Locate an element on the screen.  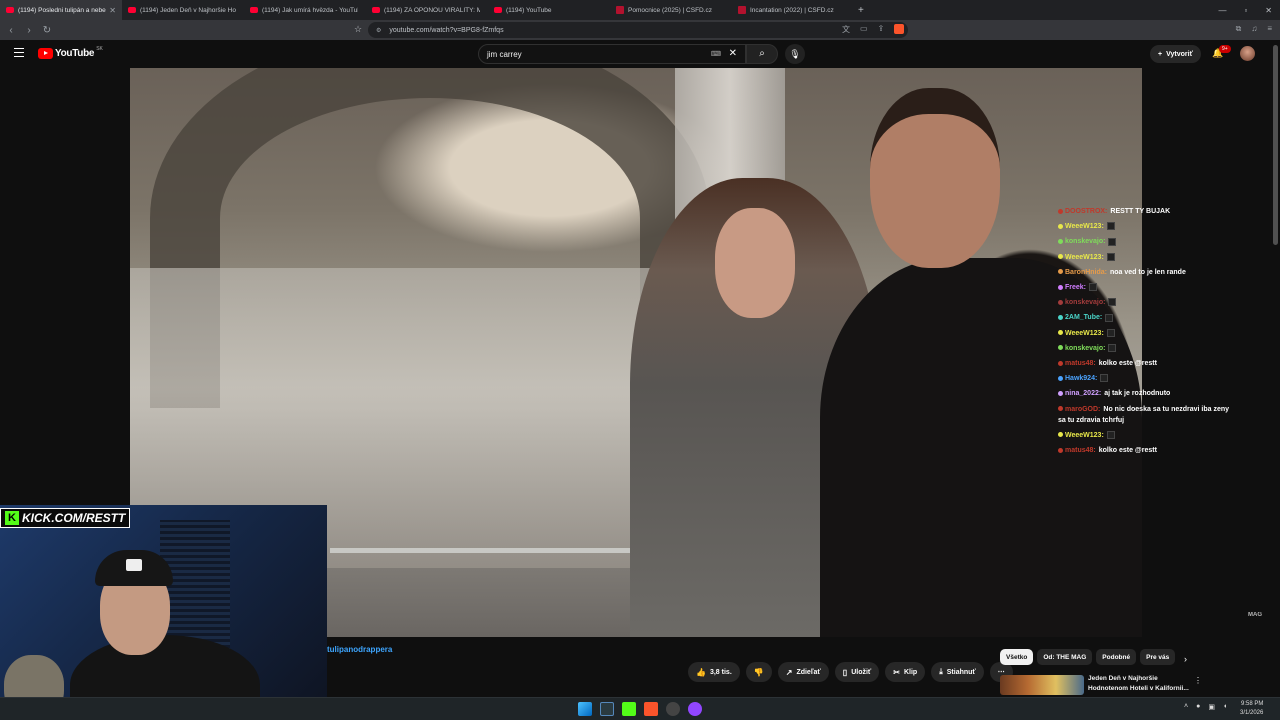
chat-text: noa ved to je len rande is located at coordinates (1148, 272).